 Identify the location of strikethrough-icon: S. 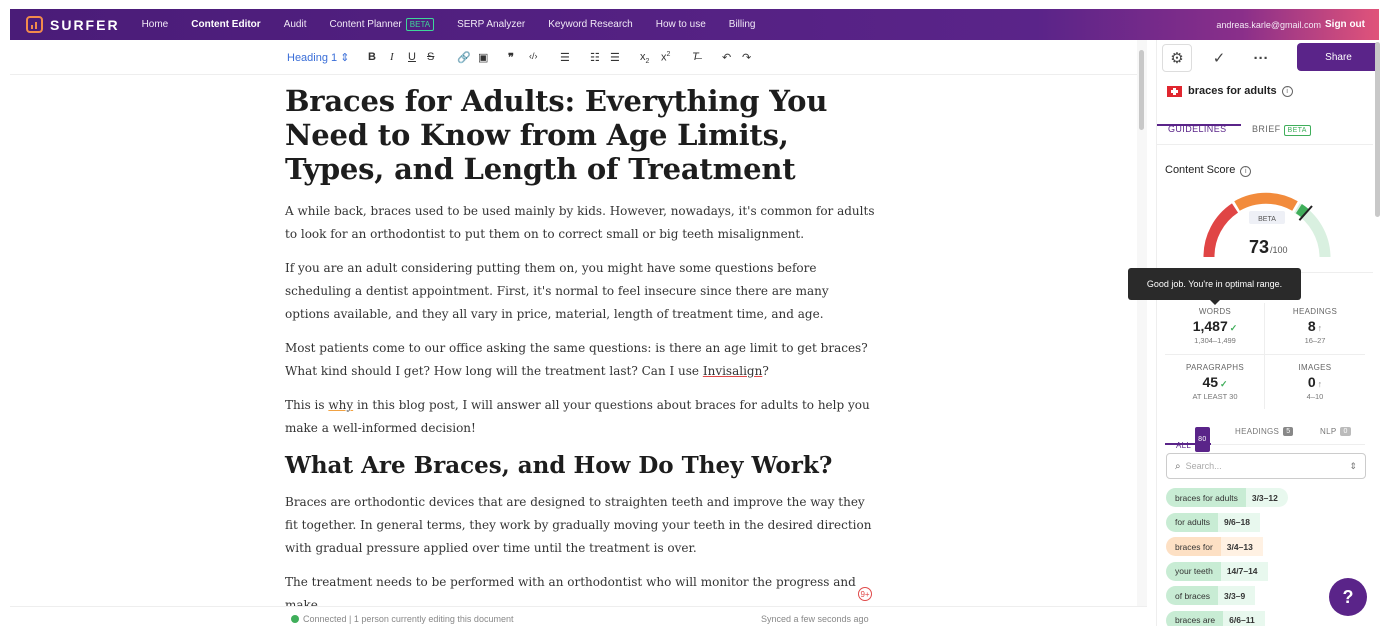
(430, 57).